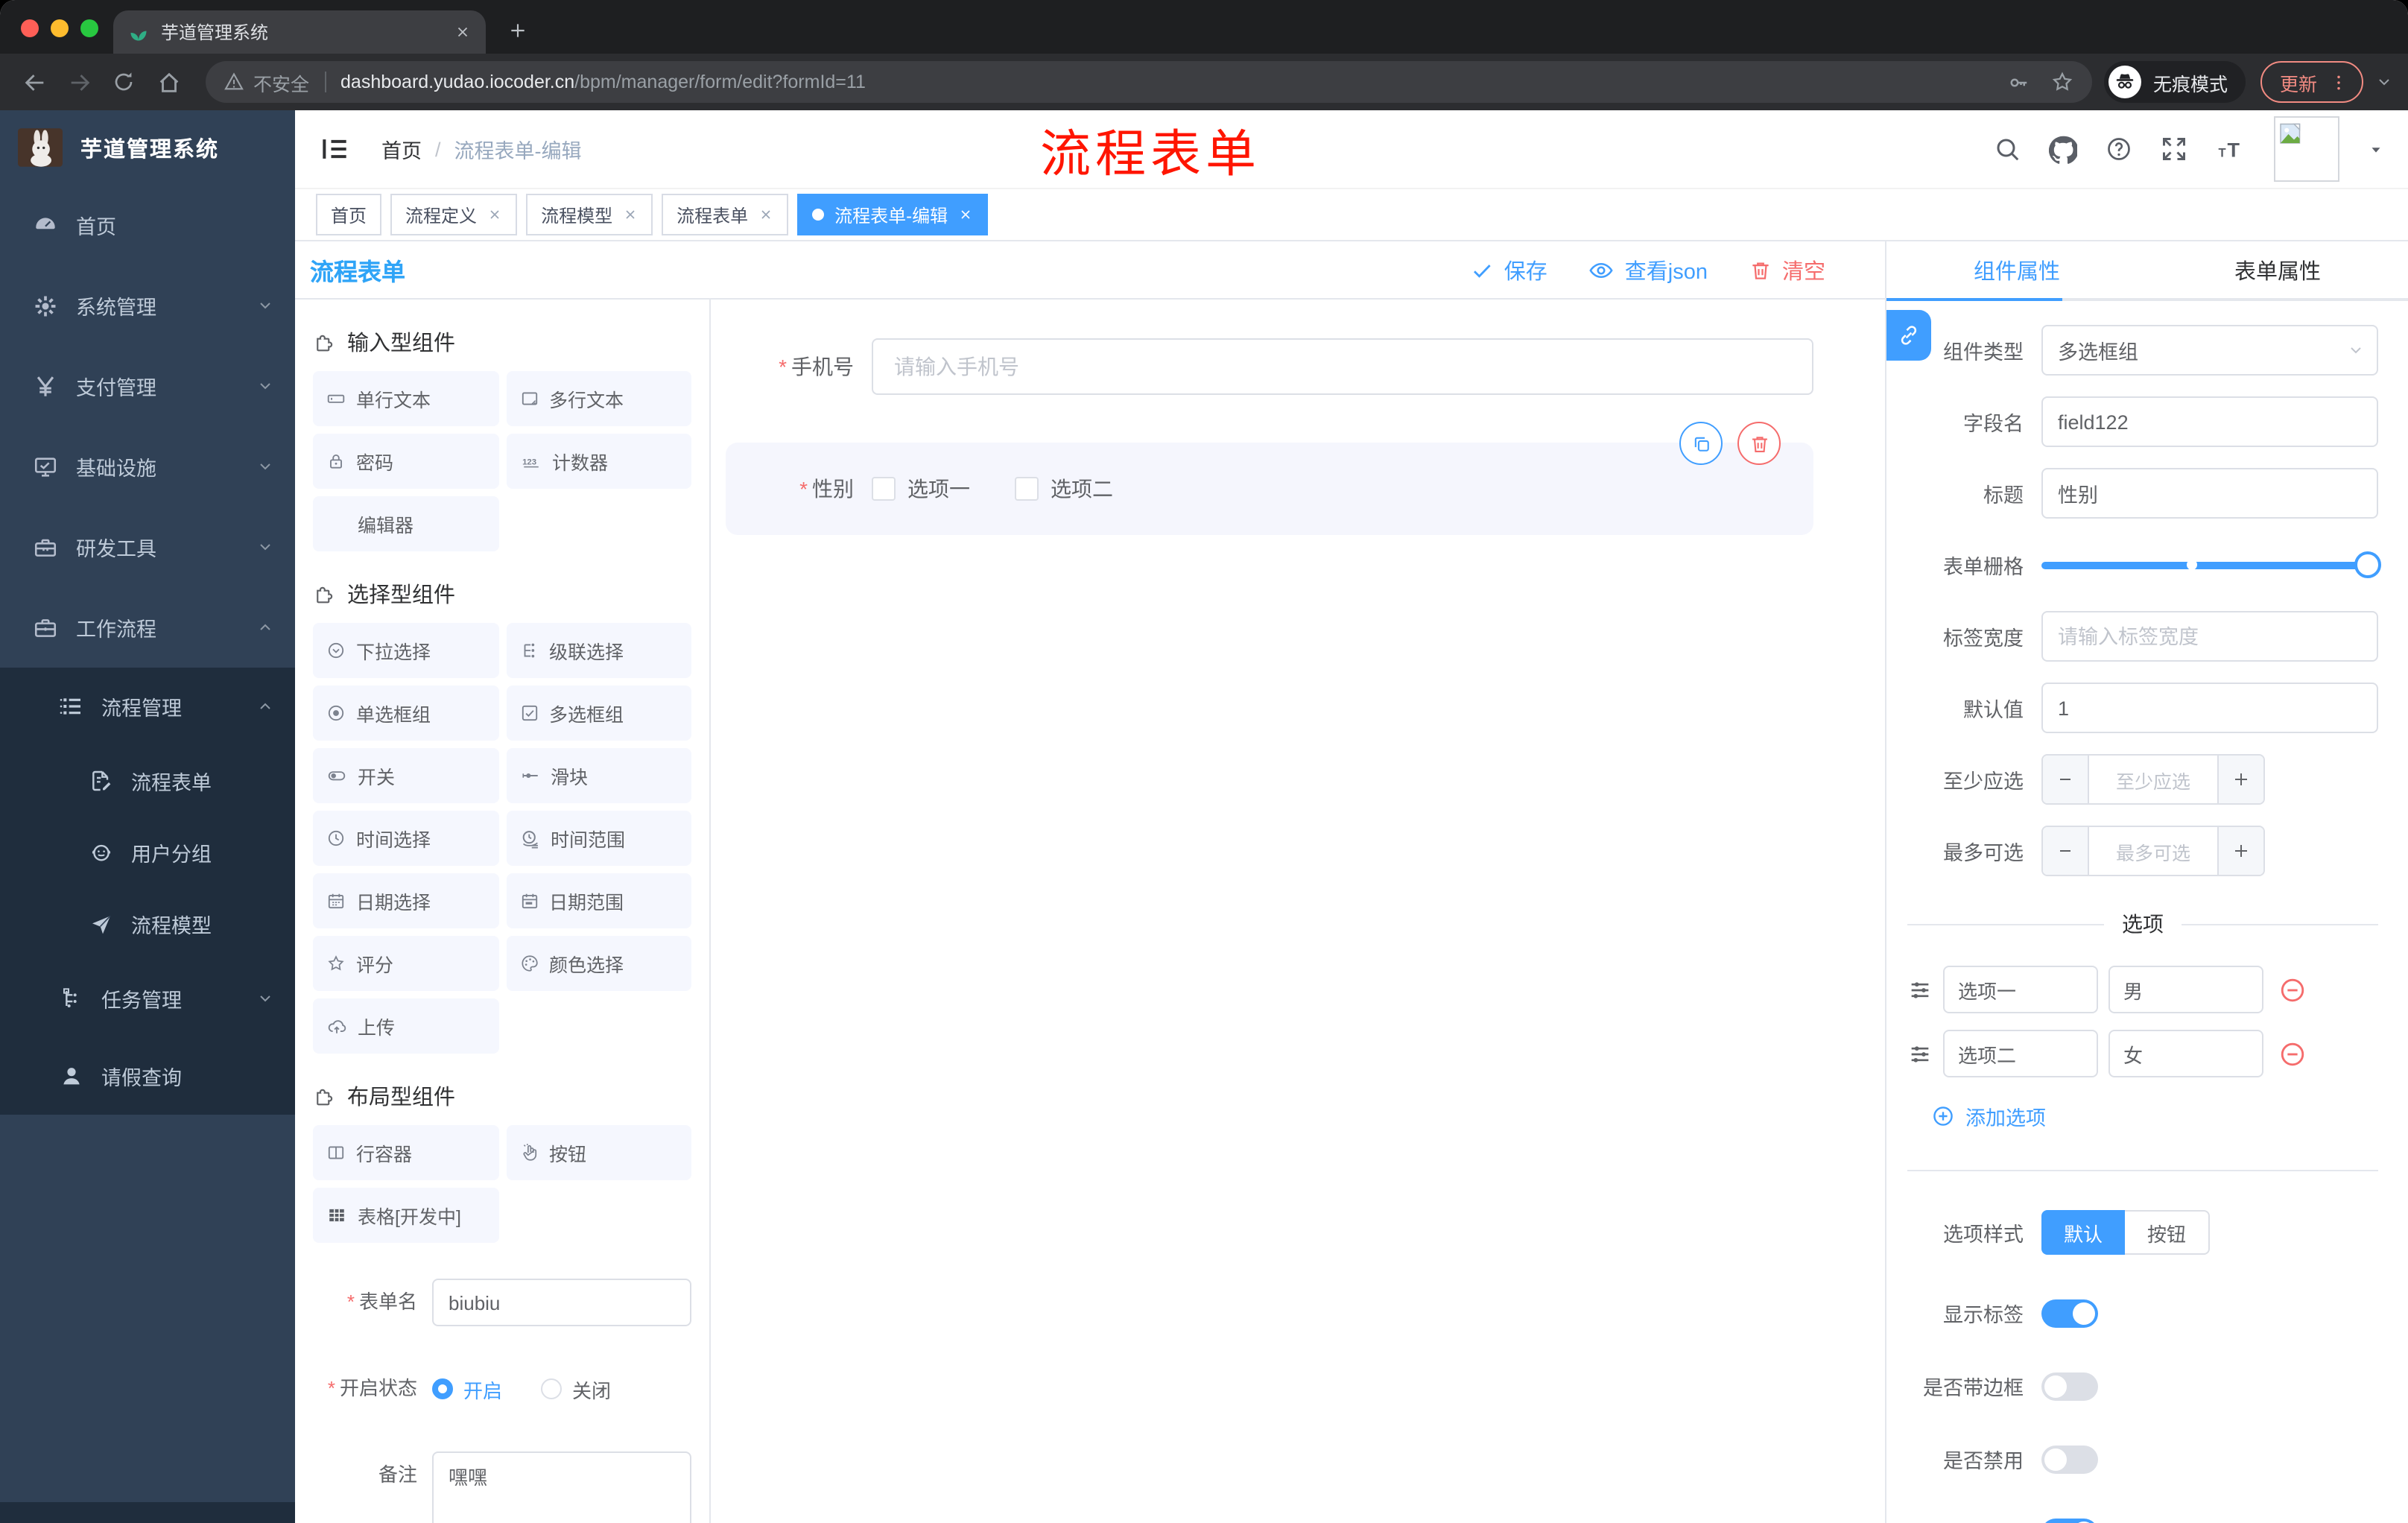 The height and width of the screenshot is (1523, 2408). Describe the element at coordinates (405, 462) in the screenshot. I see `component-password: 密码` at that location.